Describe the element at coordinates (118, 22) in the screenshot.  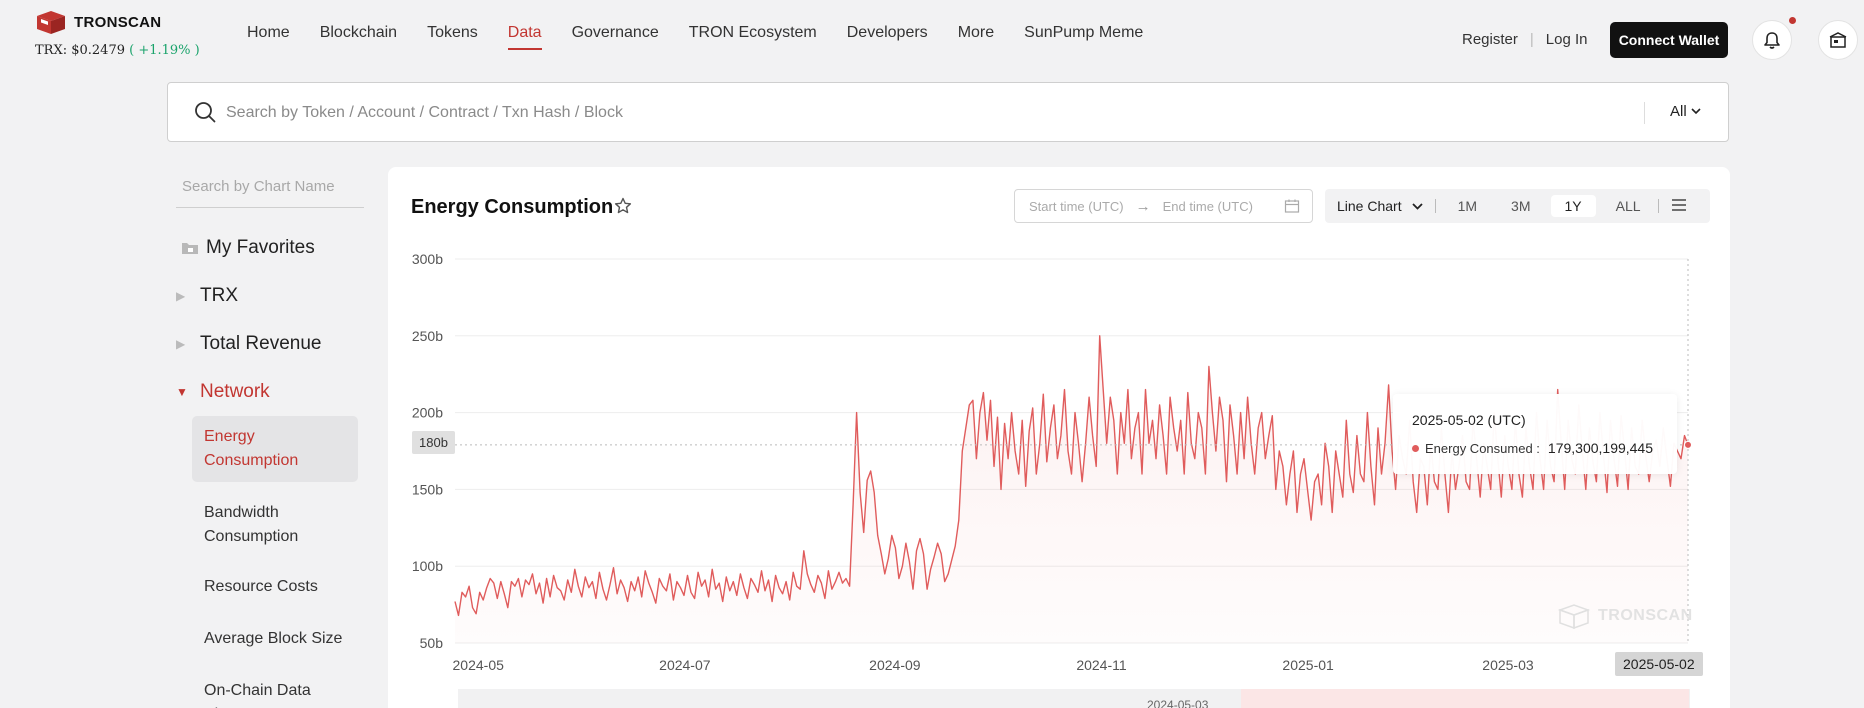
I see `logo-text: TRONSCAN` at that location.